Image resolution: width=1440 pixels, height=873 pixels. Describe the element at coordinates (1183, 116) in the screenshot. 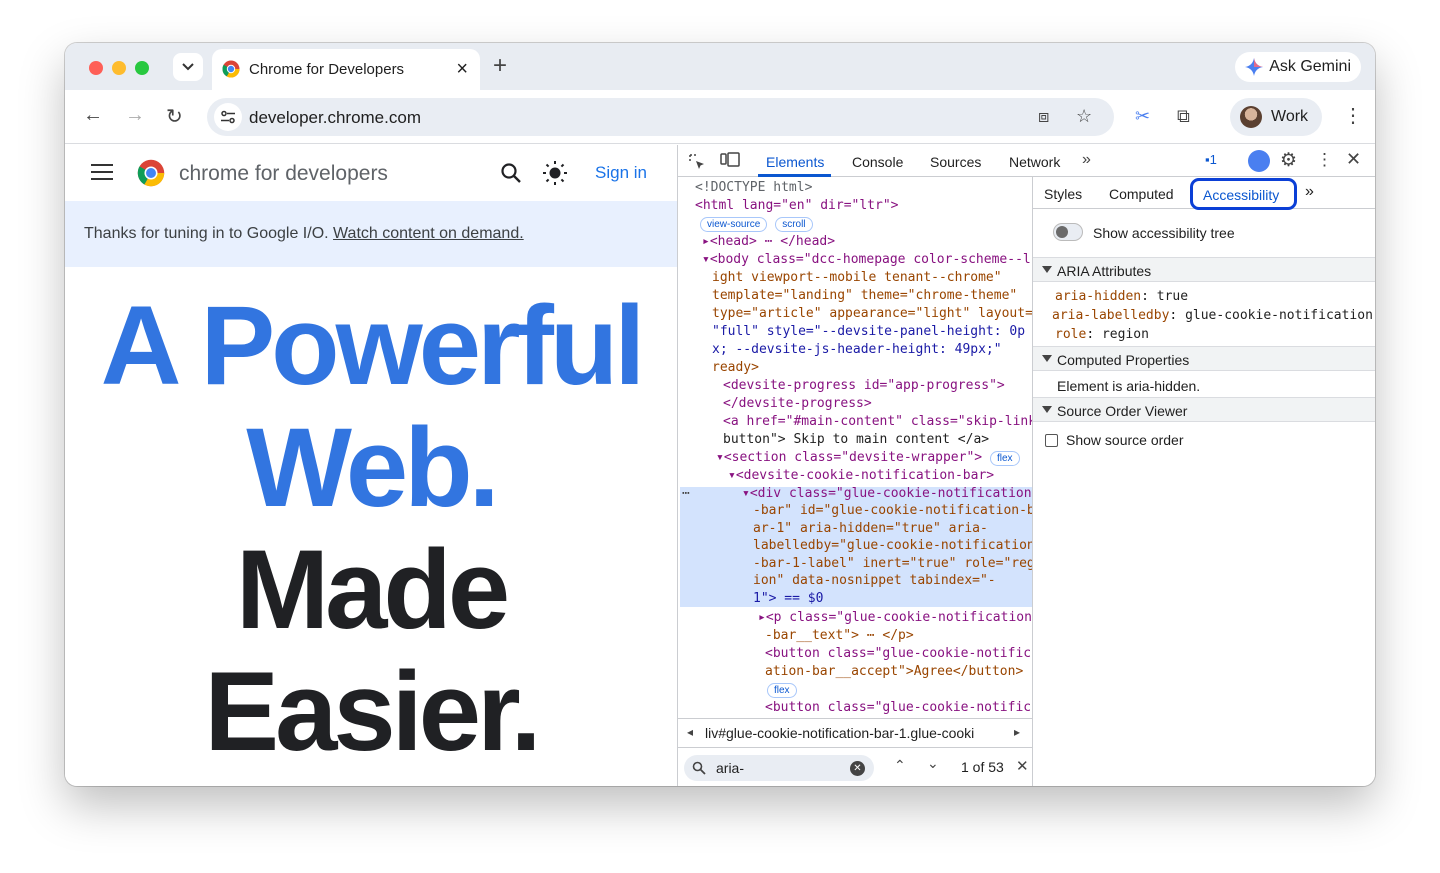

I see `extensions-icon: ⧉` at that location.